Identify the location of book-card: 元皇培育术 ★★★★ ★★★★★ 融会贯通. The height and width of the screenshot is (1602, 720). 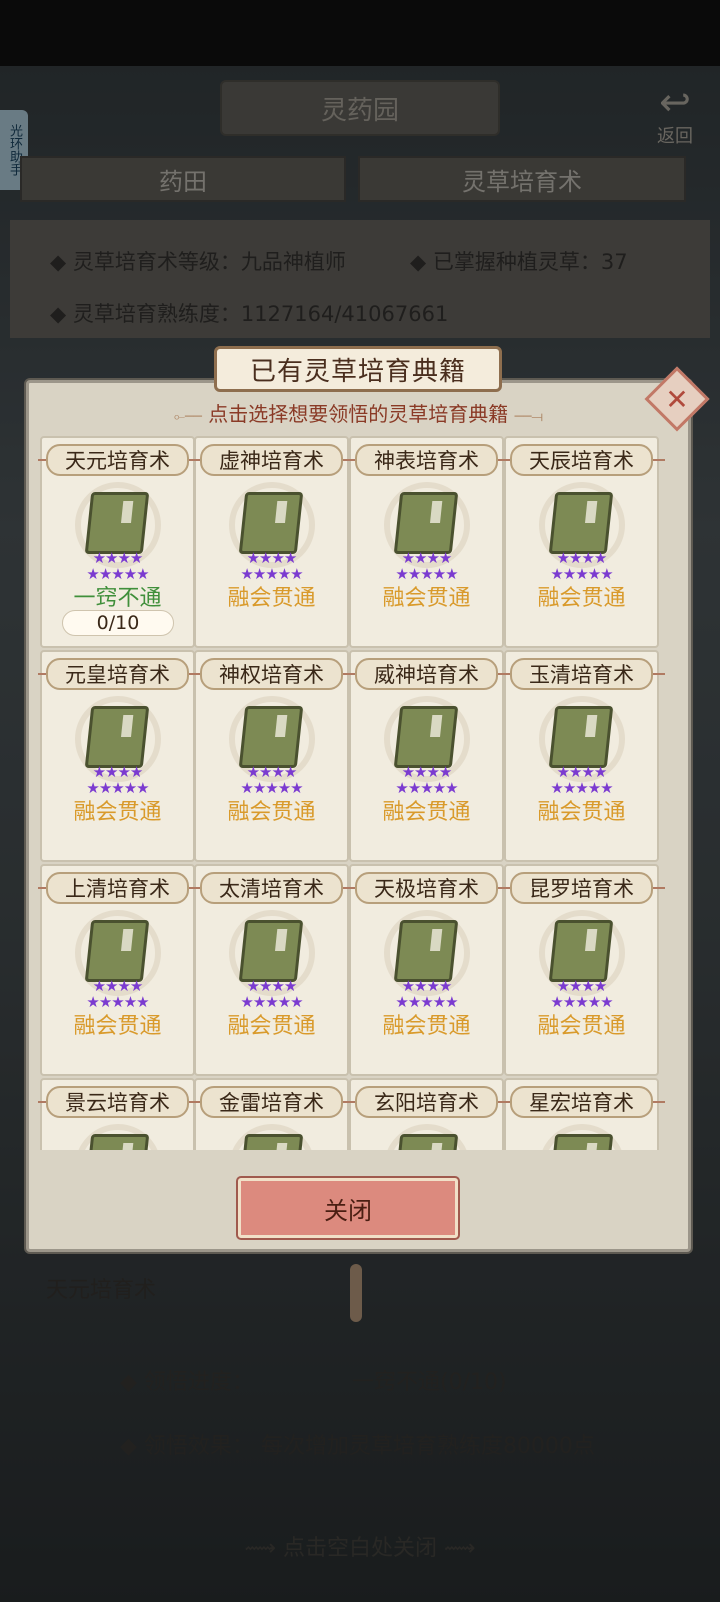
(119, 756).